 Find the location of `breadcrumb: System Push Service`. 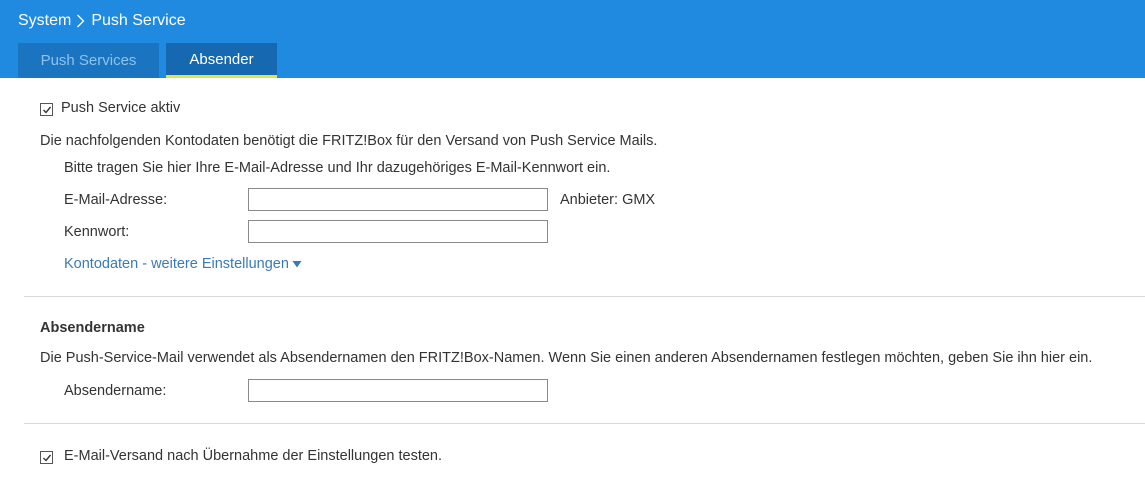

breadcrumb: System Push Service is located at coordinates (102, 21).